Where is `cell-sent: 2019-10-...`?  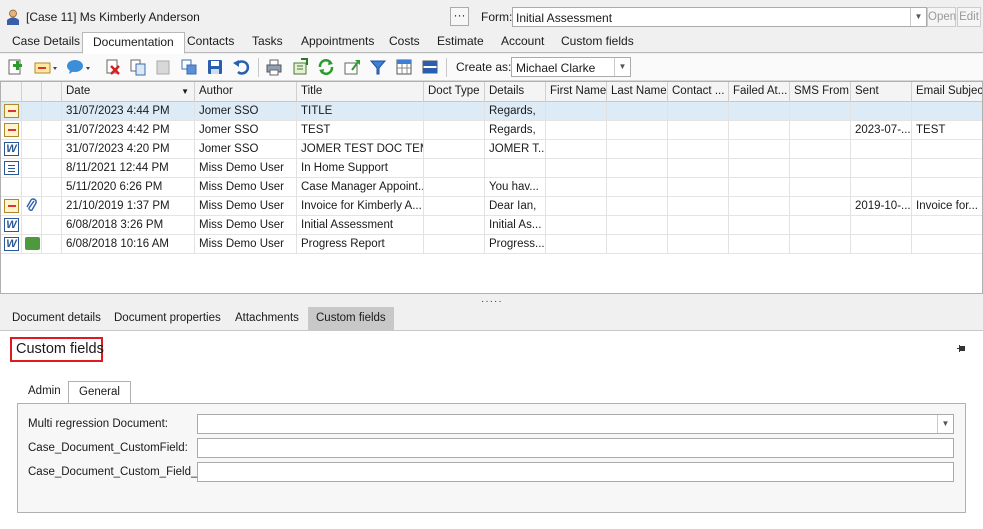
cell-sent: 2019-10-... is located at coordinates (881, 206).